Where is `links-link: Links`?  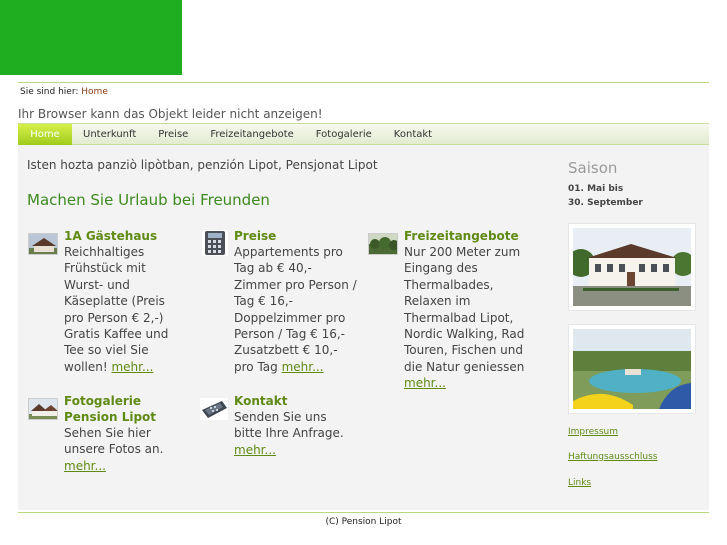
links-link: Links is located at coordinates (579, 483).